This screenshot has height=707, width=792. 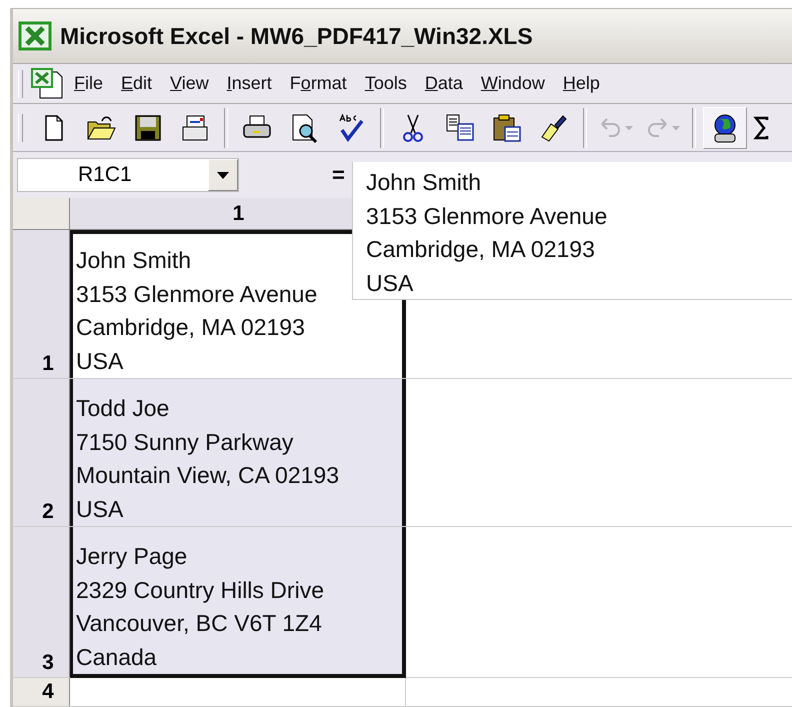 I want to click on table-cell: Jerry Page 2329 Country Hills Drive Vancouver, BC V6T 1Z4 Canada, so click(x=238, y=602).